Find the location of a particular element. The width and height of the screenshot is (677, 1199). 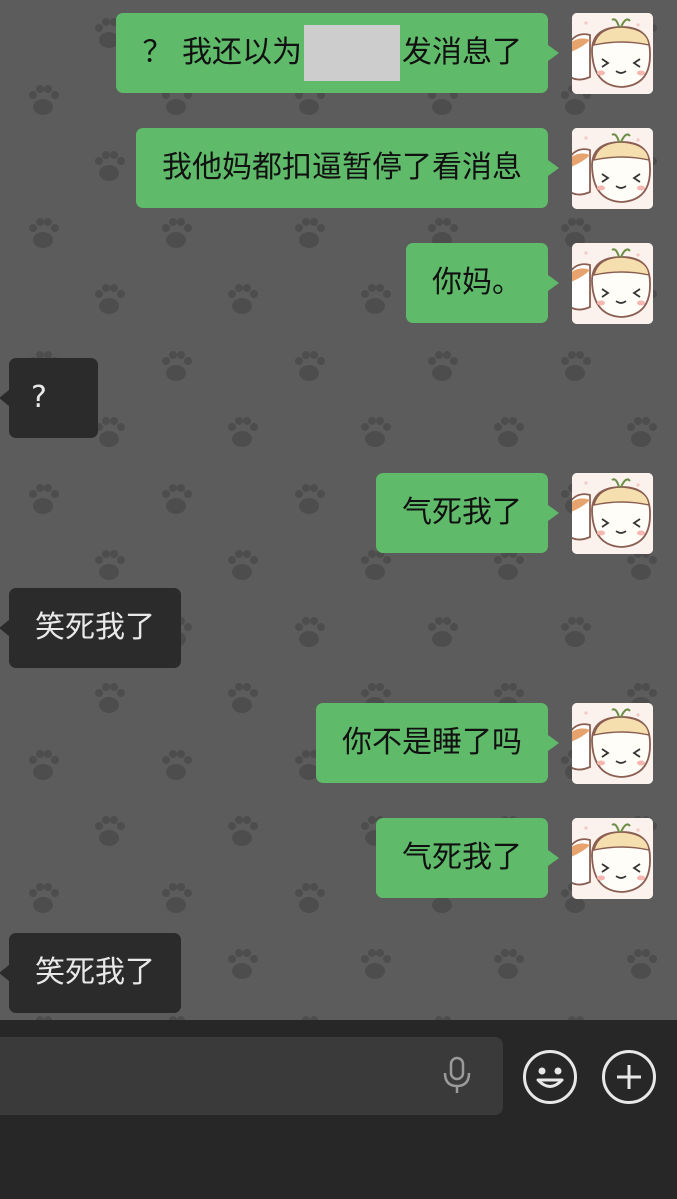

emoji-icon is located at coordinates (550, 1077).